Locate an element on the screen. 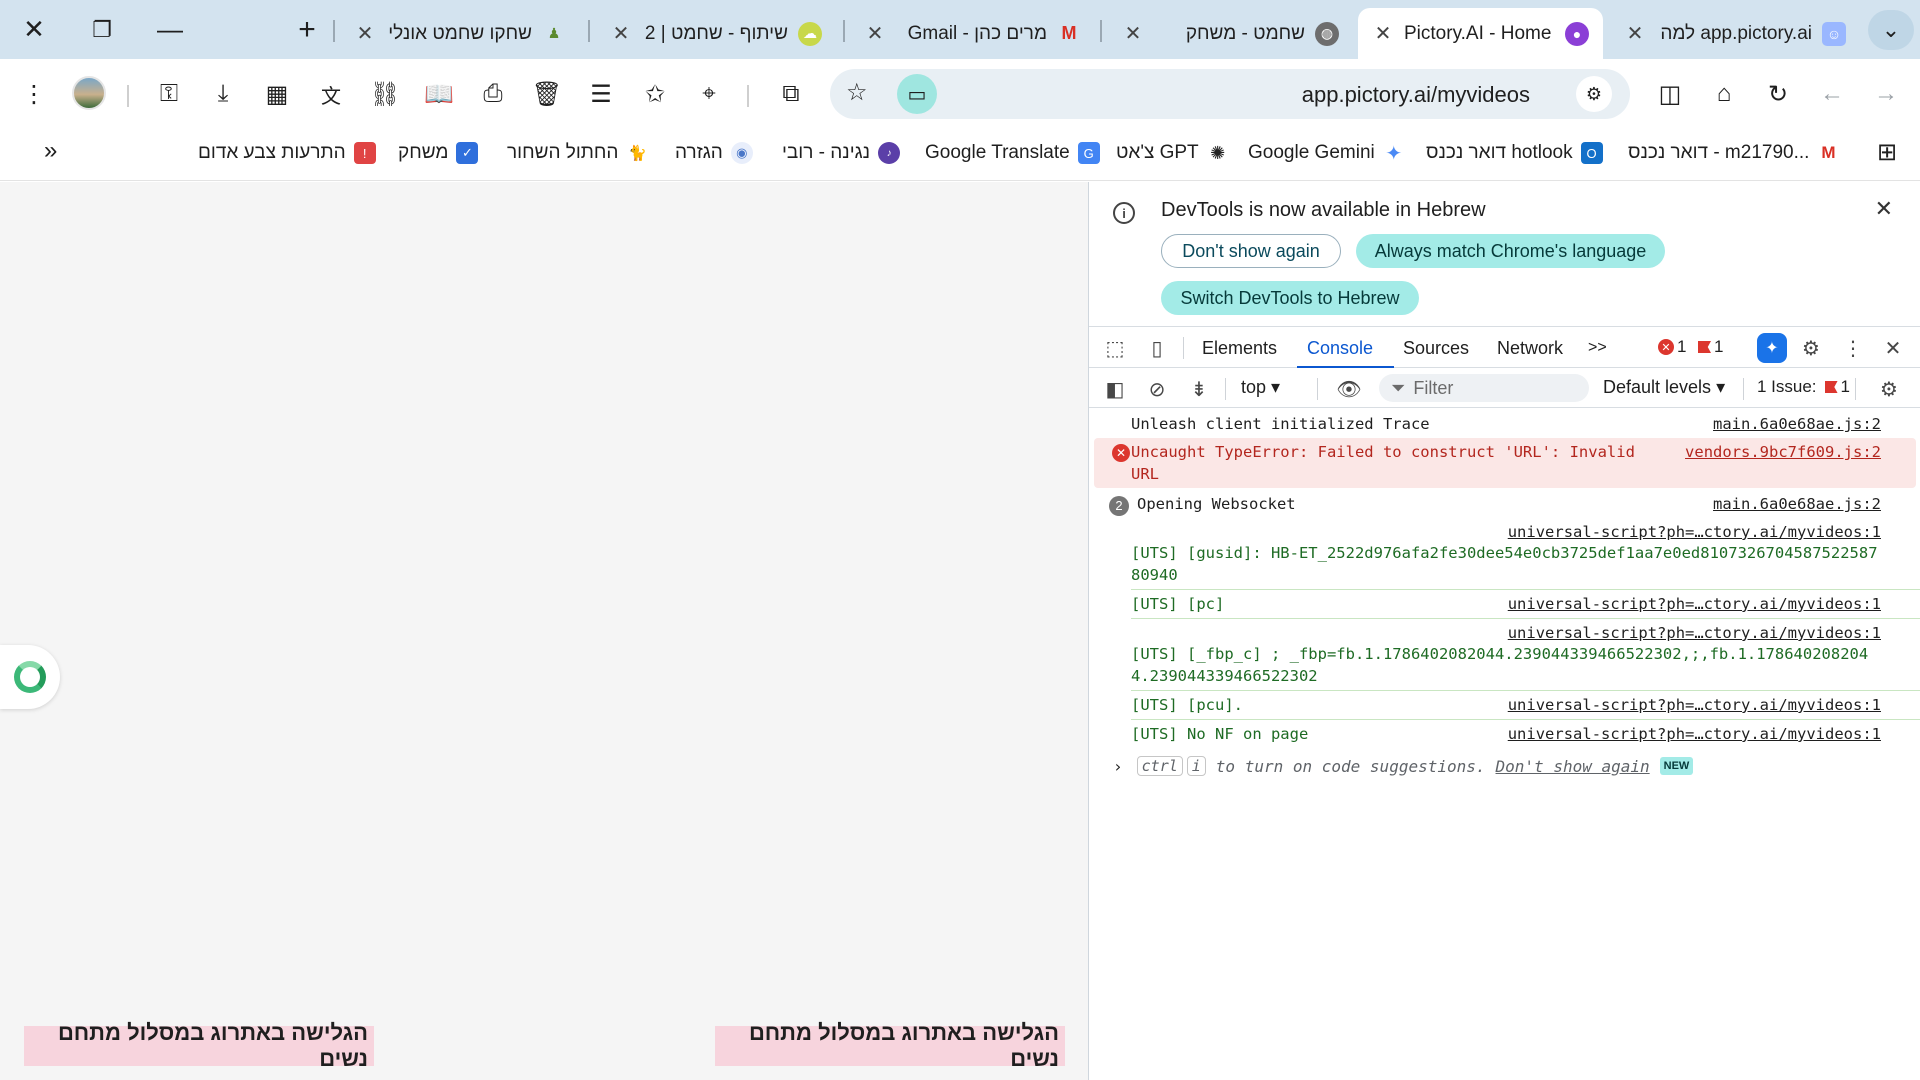 The image size is (1920, 1080). tab-pictory-why: ☺ app.pictory.ai למה ✕ is located at coordinates (1735, 33).